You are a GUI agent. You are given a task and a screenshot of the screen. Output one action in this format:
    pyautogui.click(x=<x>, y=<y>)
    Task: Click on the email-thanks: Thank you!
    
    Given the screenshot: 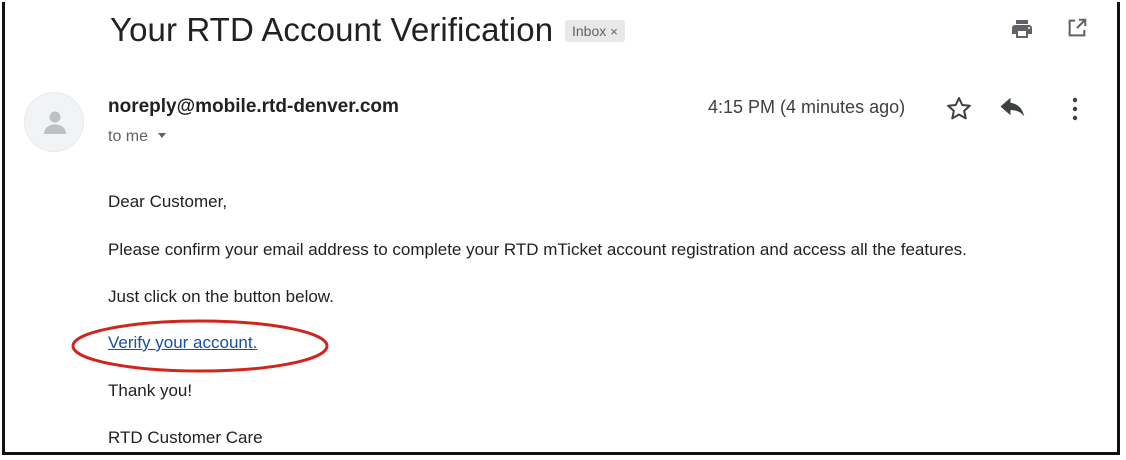 What is the action you would take?
    pyautogui.click(x=150, y=390)
    